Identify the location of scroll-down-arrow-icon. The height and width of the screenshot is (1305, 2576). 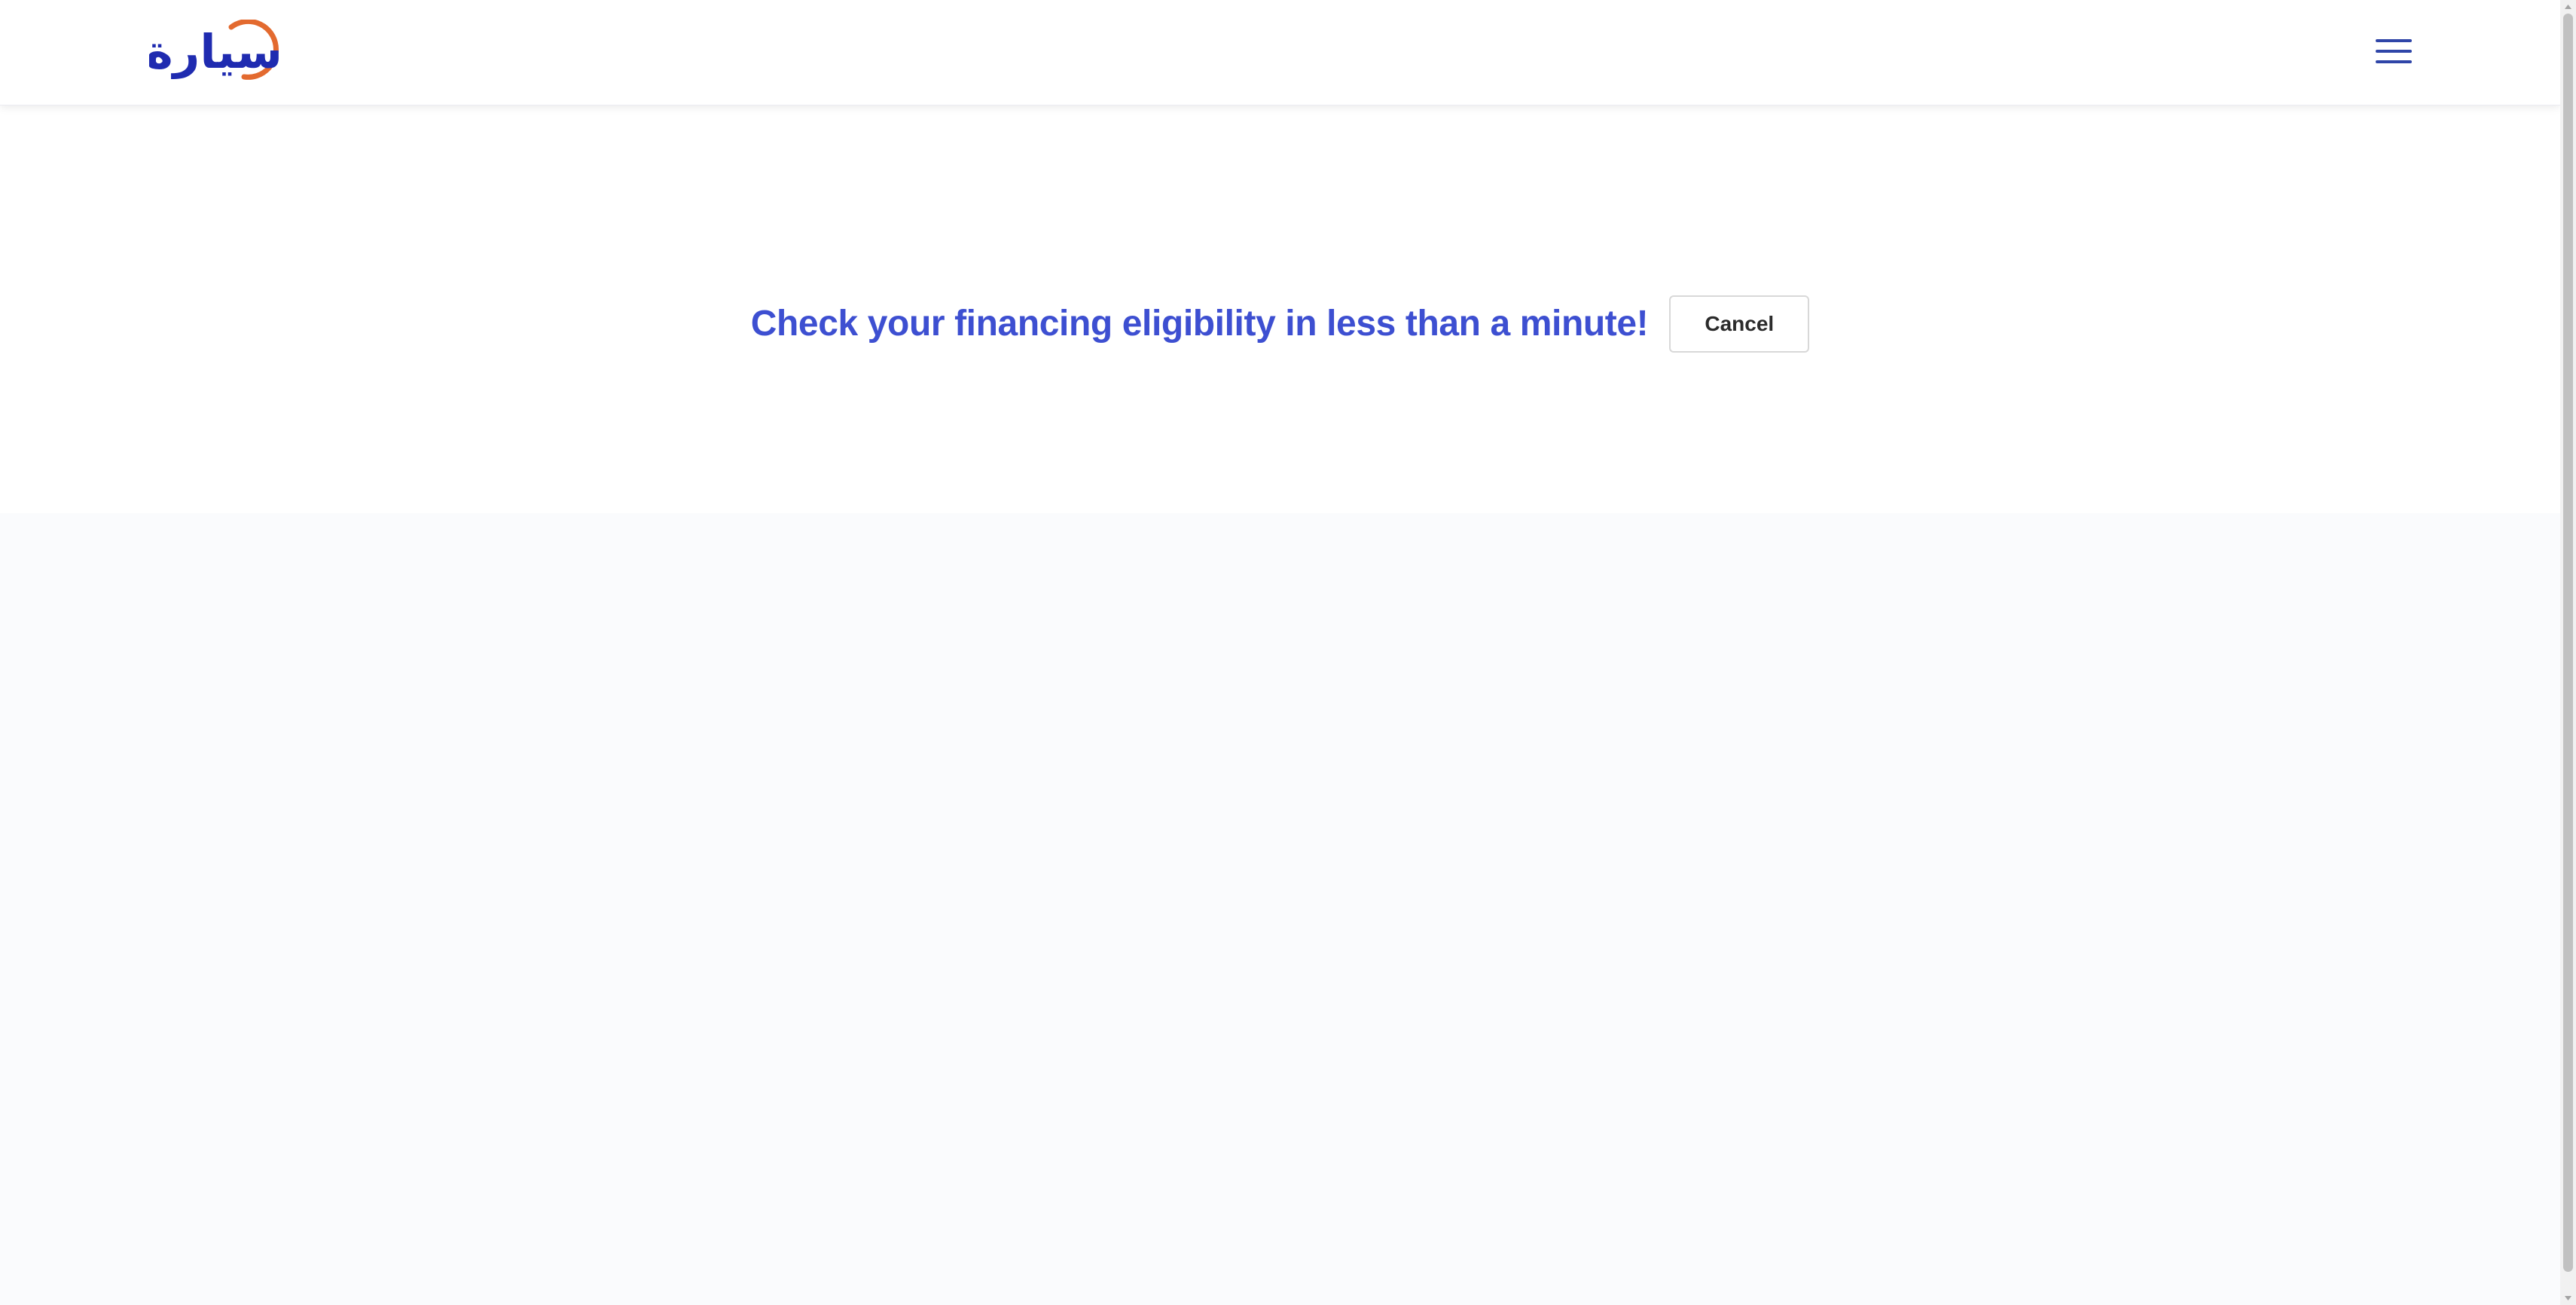
(2568, 1298).